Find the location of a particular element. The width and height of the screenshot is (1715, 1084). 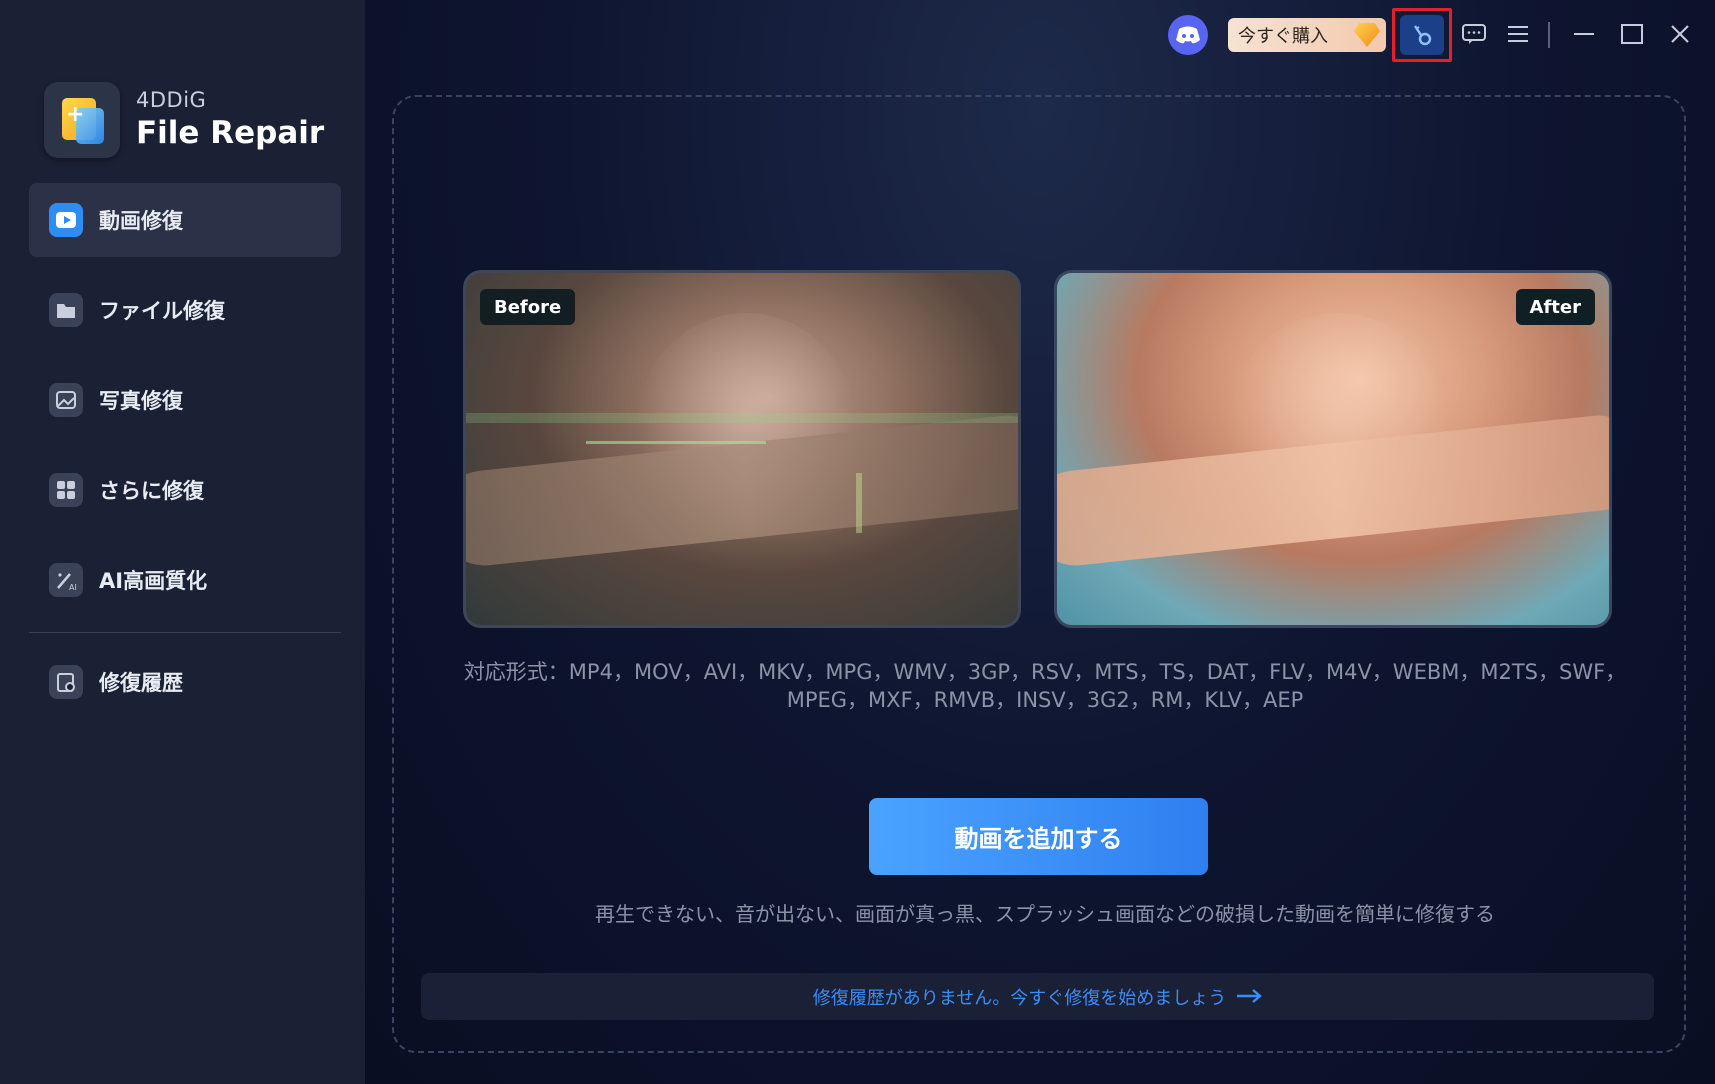

buy-now-label: 今すぐ購入 is located at coordinates (1283, 36).